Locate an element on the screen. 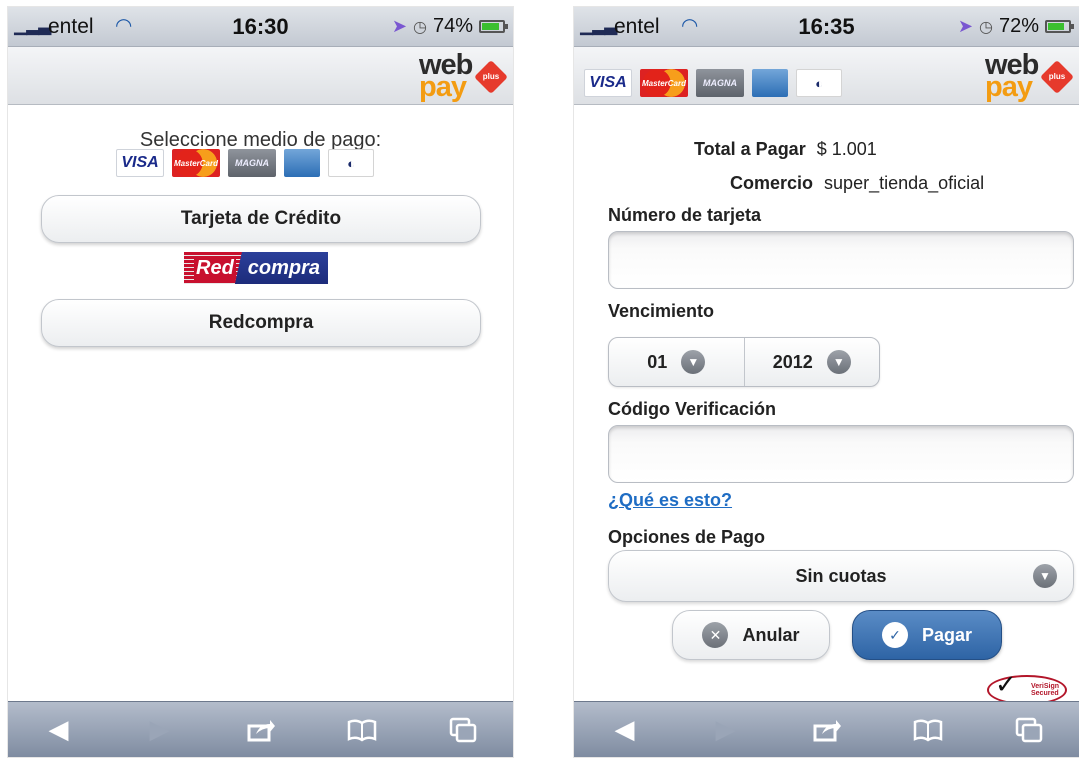 This screenshot has width=1079, height=765. battery-percent: 74% is located at coordinates (452, 26).